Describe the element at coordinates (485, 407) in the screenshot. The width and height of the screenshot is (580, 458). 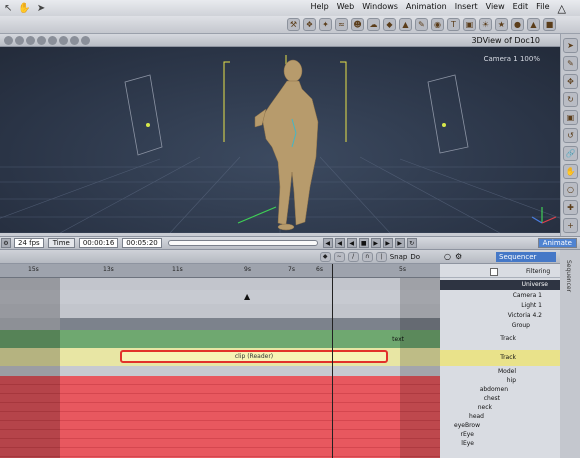
I see `tree-node-neck: neck` at that location.